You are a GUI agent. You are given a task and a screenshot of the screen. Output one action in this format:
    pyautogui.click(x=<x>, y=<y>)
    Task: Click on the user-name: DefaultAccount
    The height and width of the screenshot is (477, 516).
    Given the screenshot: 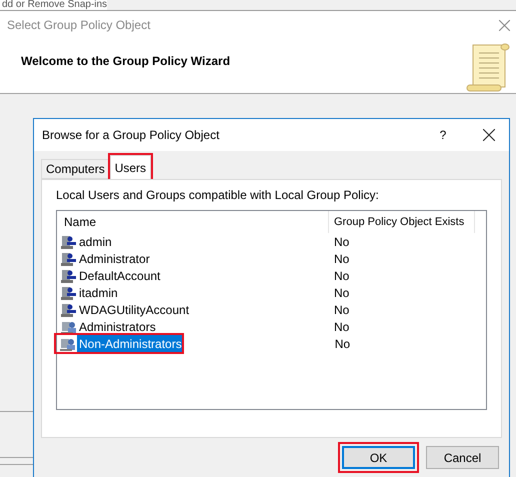 What is the action you would take?
    pyautogui.click(x=120, y=276)
    